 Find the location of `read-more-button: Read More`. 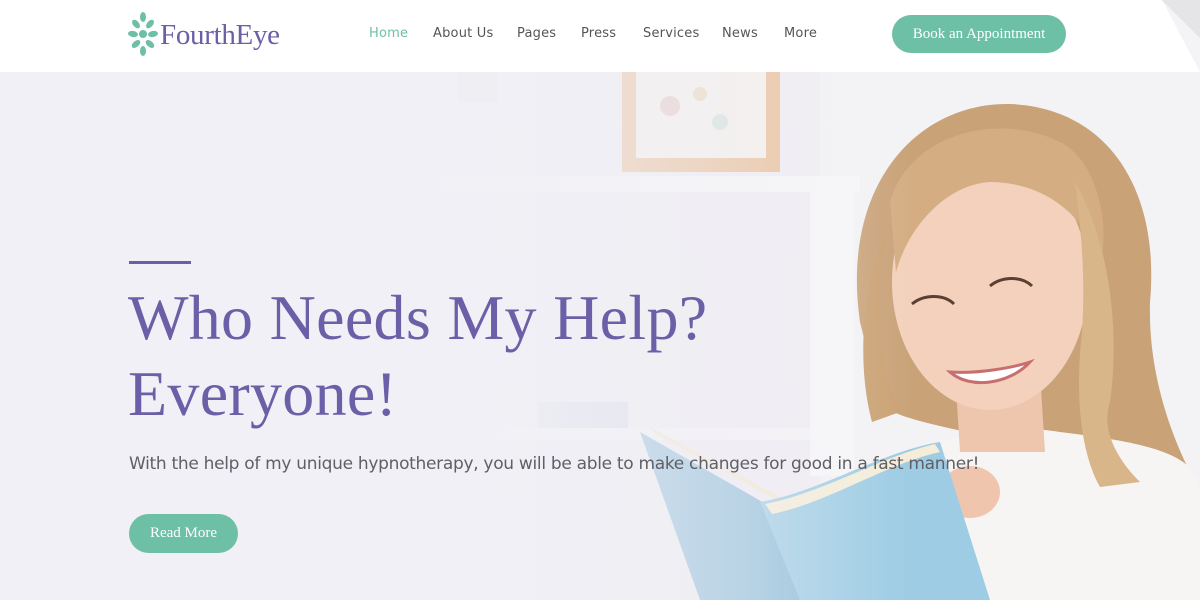

read-more-button: Read More is located at coordinates (183, 533).